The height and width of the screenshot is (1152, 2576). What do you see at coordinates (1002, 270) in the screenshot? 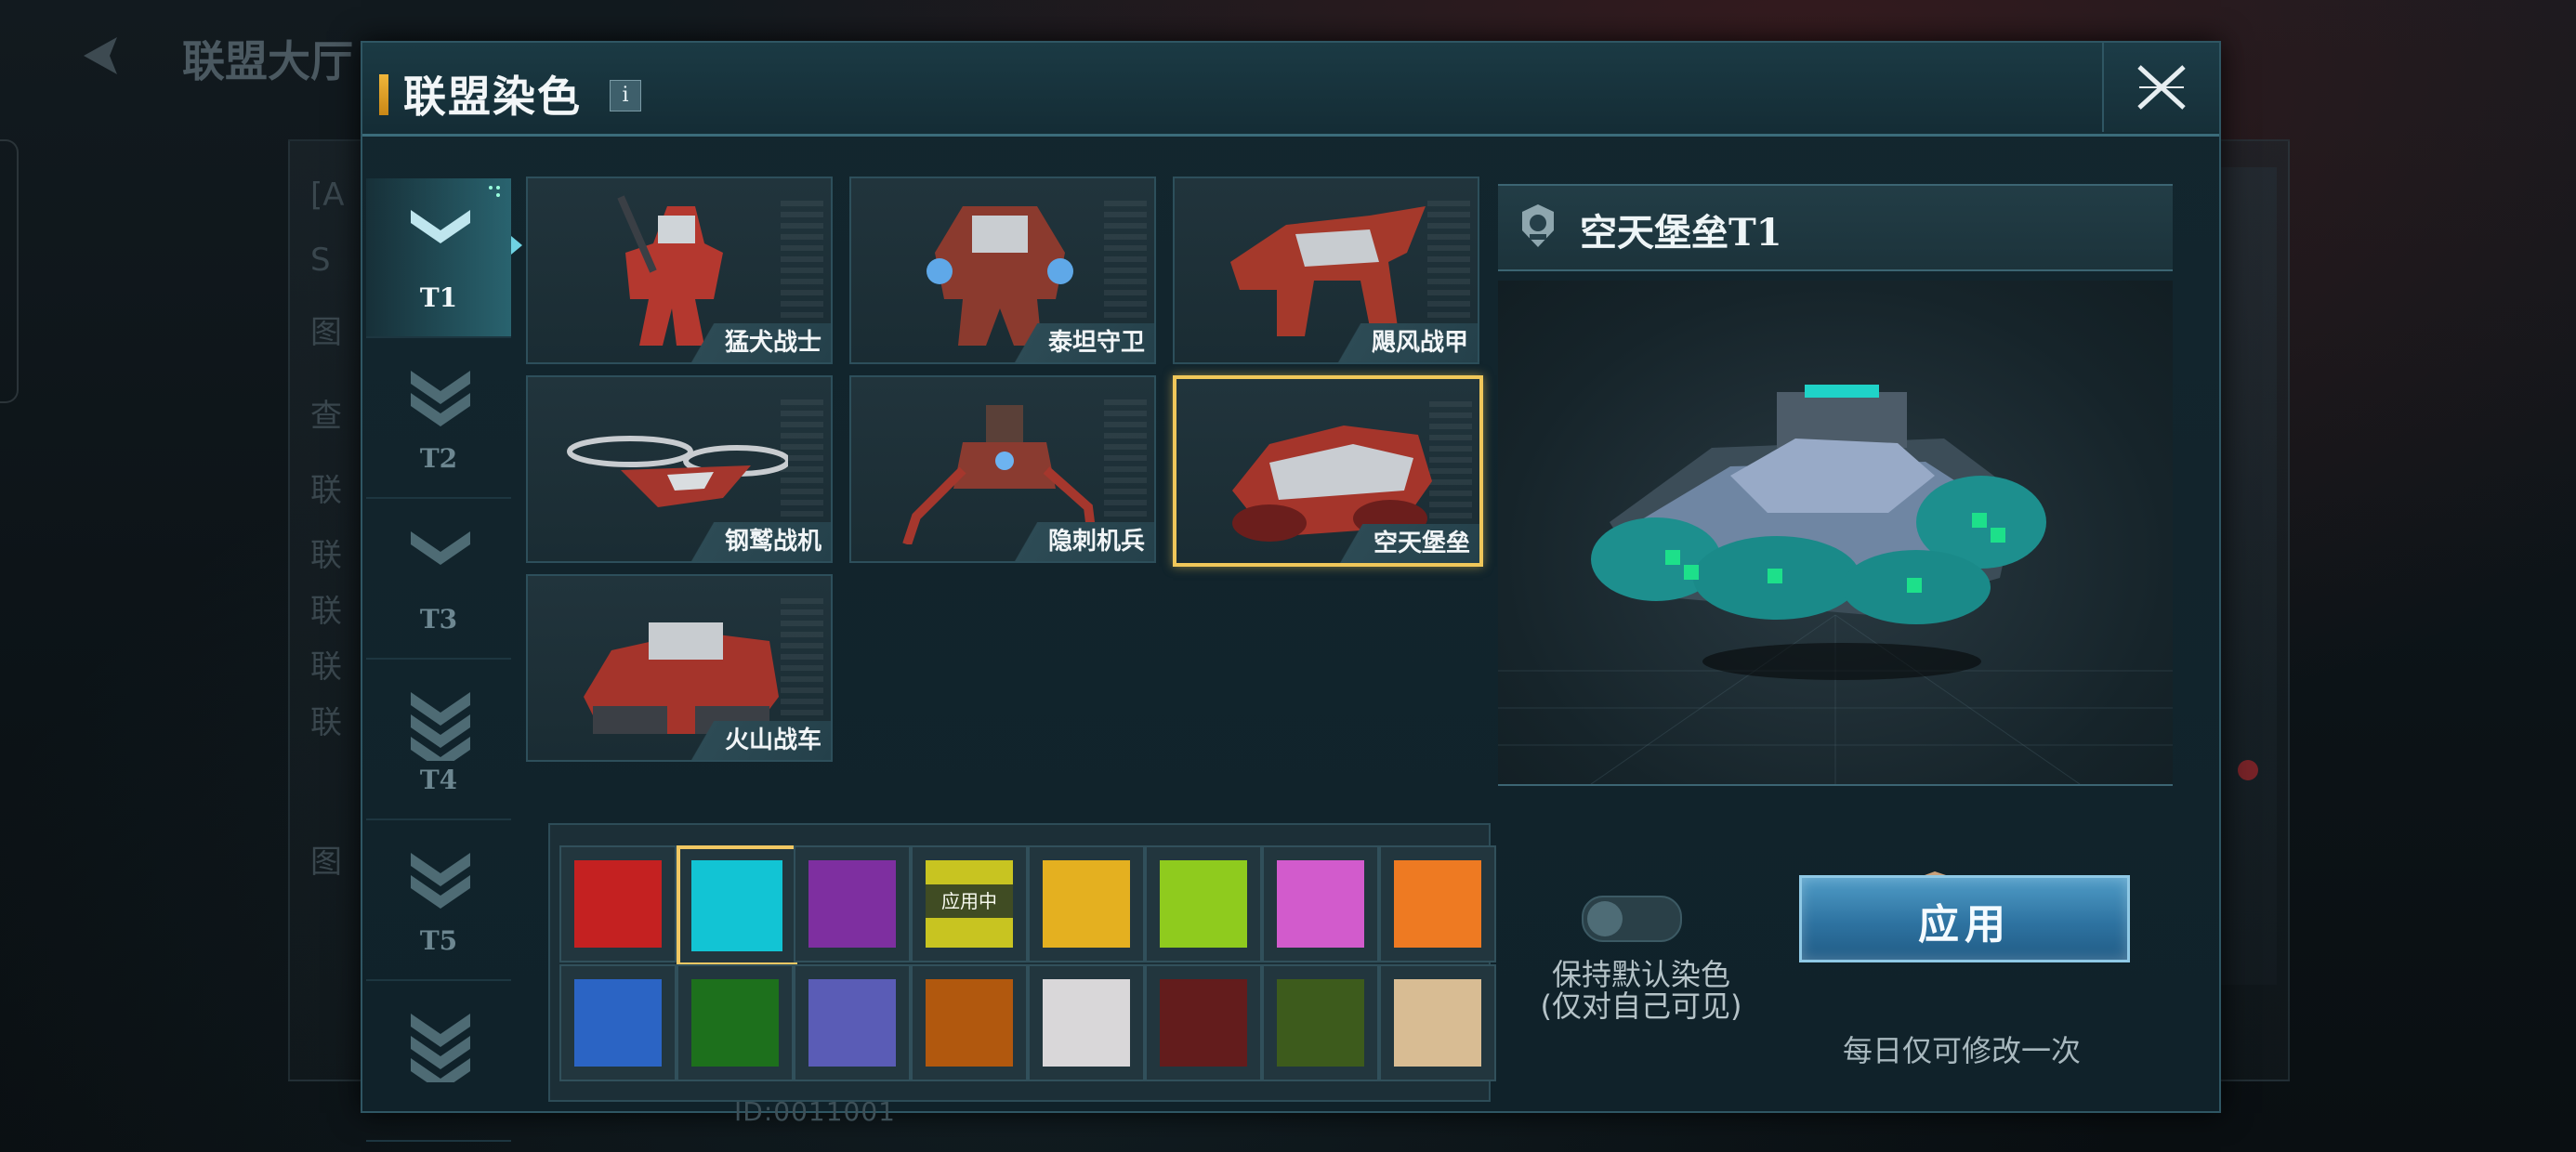
I see `unit-card: 泰坦守卫` at bounding box center [1002, 270].